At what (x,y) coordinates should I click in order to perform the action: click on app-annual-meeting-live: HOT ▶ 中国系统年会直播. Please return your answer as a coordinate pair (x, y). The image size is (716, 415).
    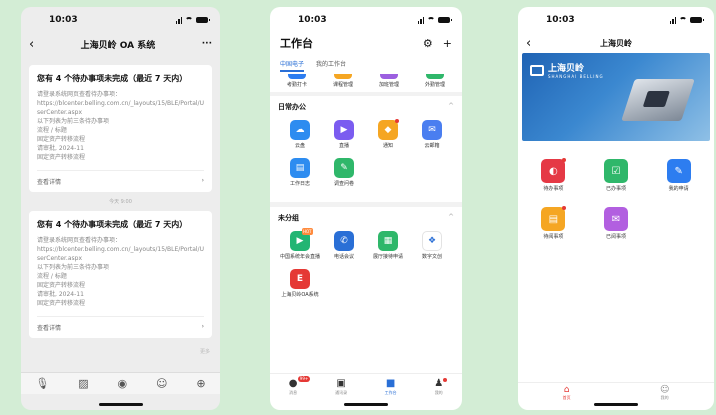
    Looking at the image, I should click on (300, 244).